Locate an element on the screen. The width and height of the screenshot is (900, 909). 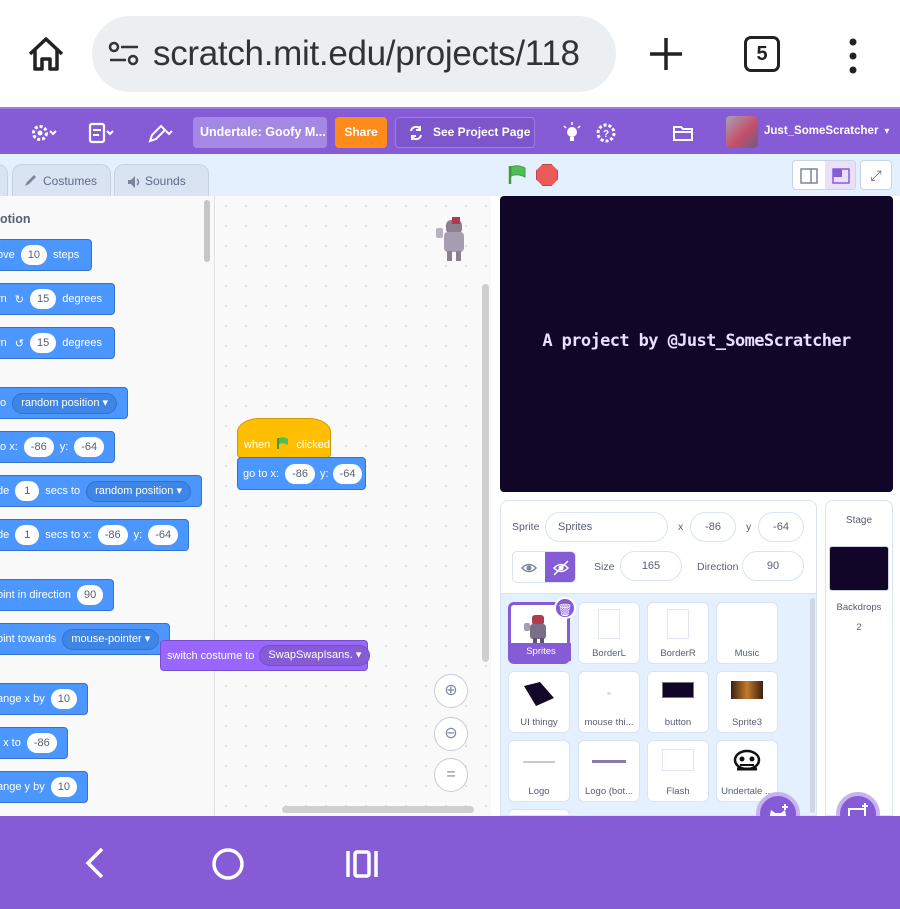
sprite-name-input: Sprites is located at coordinates (606, 527).